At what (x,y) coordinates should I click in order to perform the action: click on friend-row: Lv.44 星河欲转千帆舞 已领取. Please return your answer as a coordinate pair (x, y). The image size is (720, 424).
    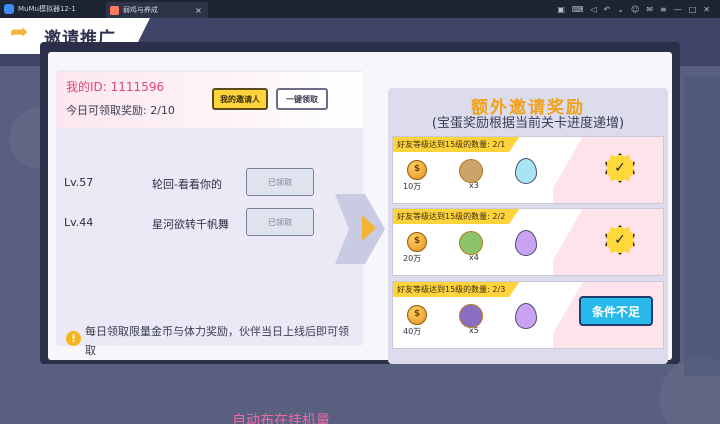
    Looking at the image, I should click on (209, 223).